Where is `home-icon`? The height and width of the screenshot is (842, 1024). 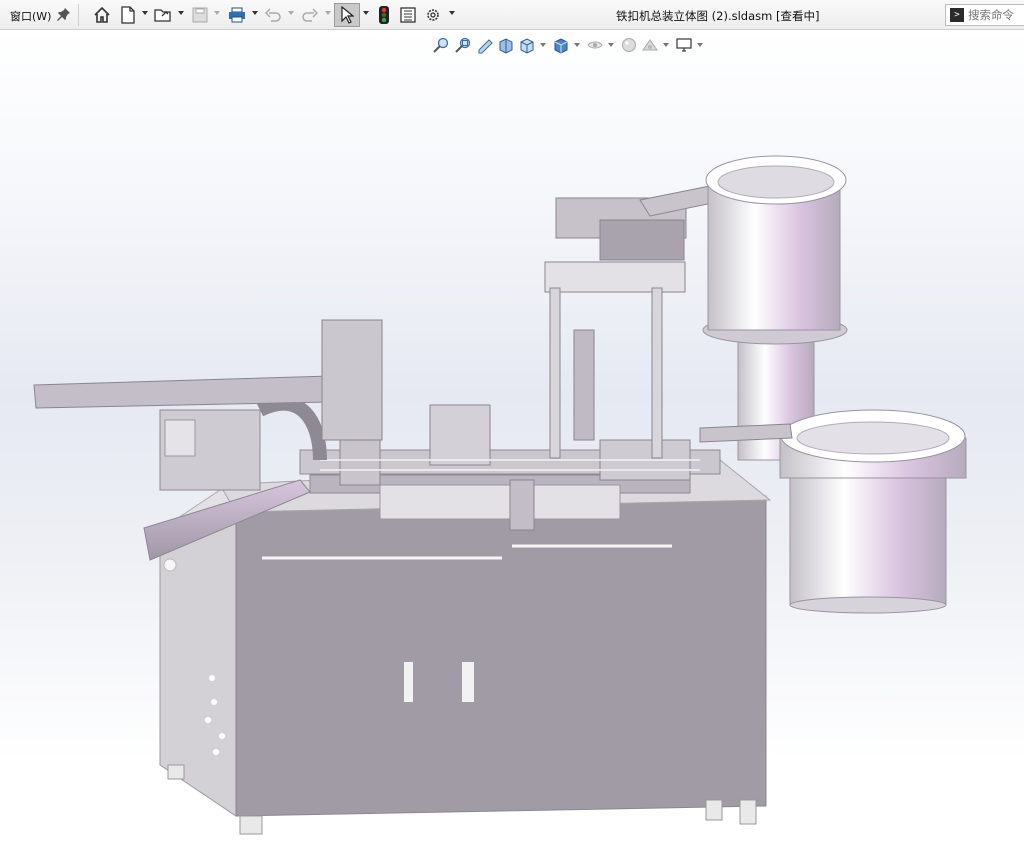 home-icon is located at coordinates (102, 15).